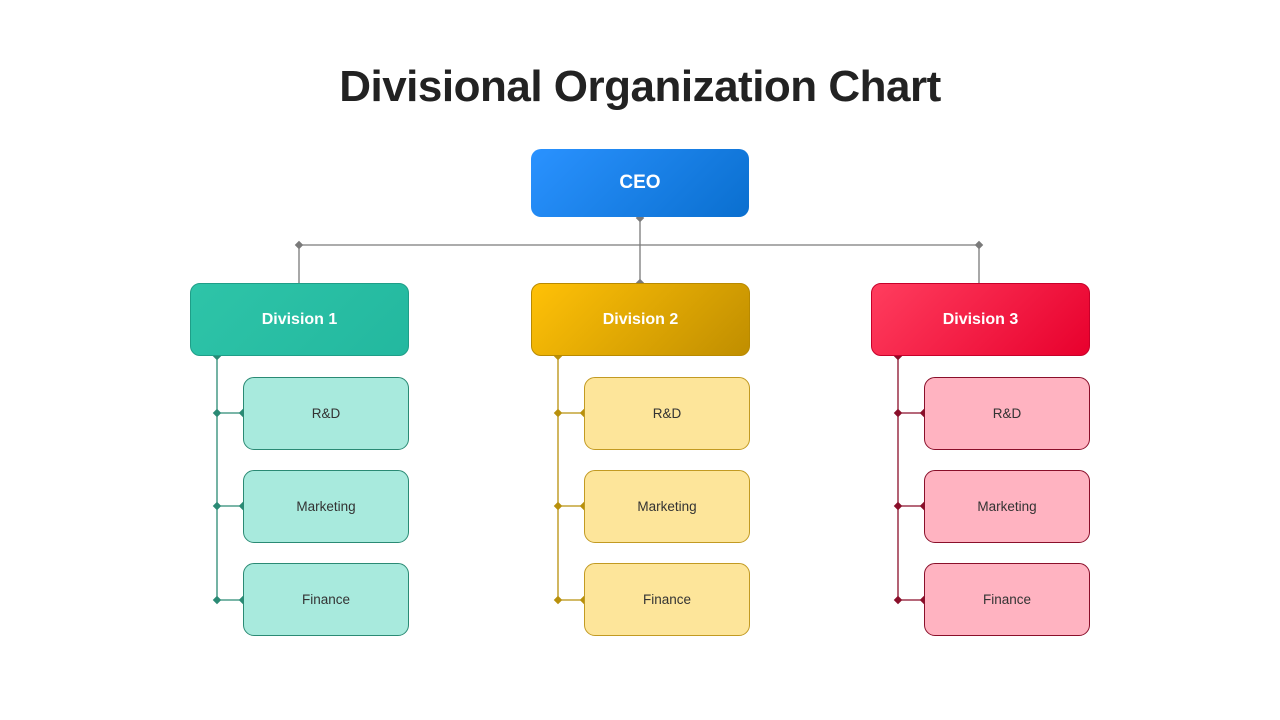  I want to click on division-3-unit-finance: Finance, so click(1007, 599).